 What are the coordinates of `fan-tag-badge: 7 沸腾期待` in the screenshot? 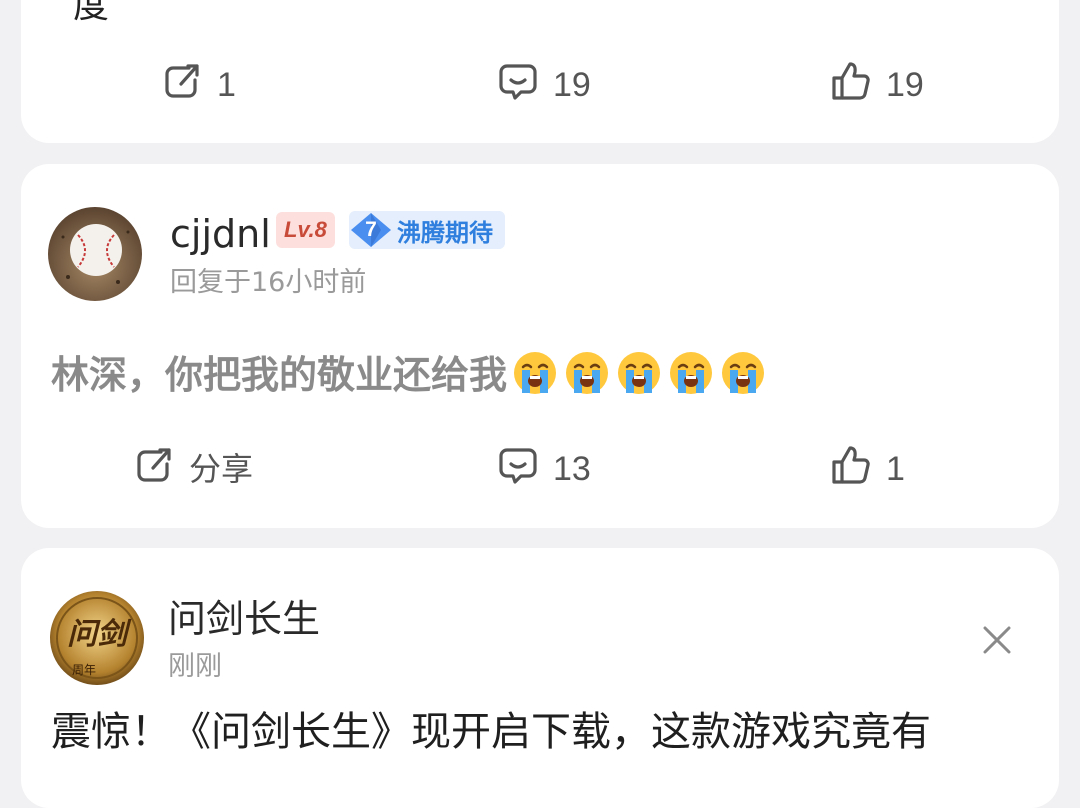 It's located at (427, 230).